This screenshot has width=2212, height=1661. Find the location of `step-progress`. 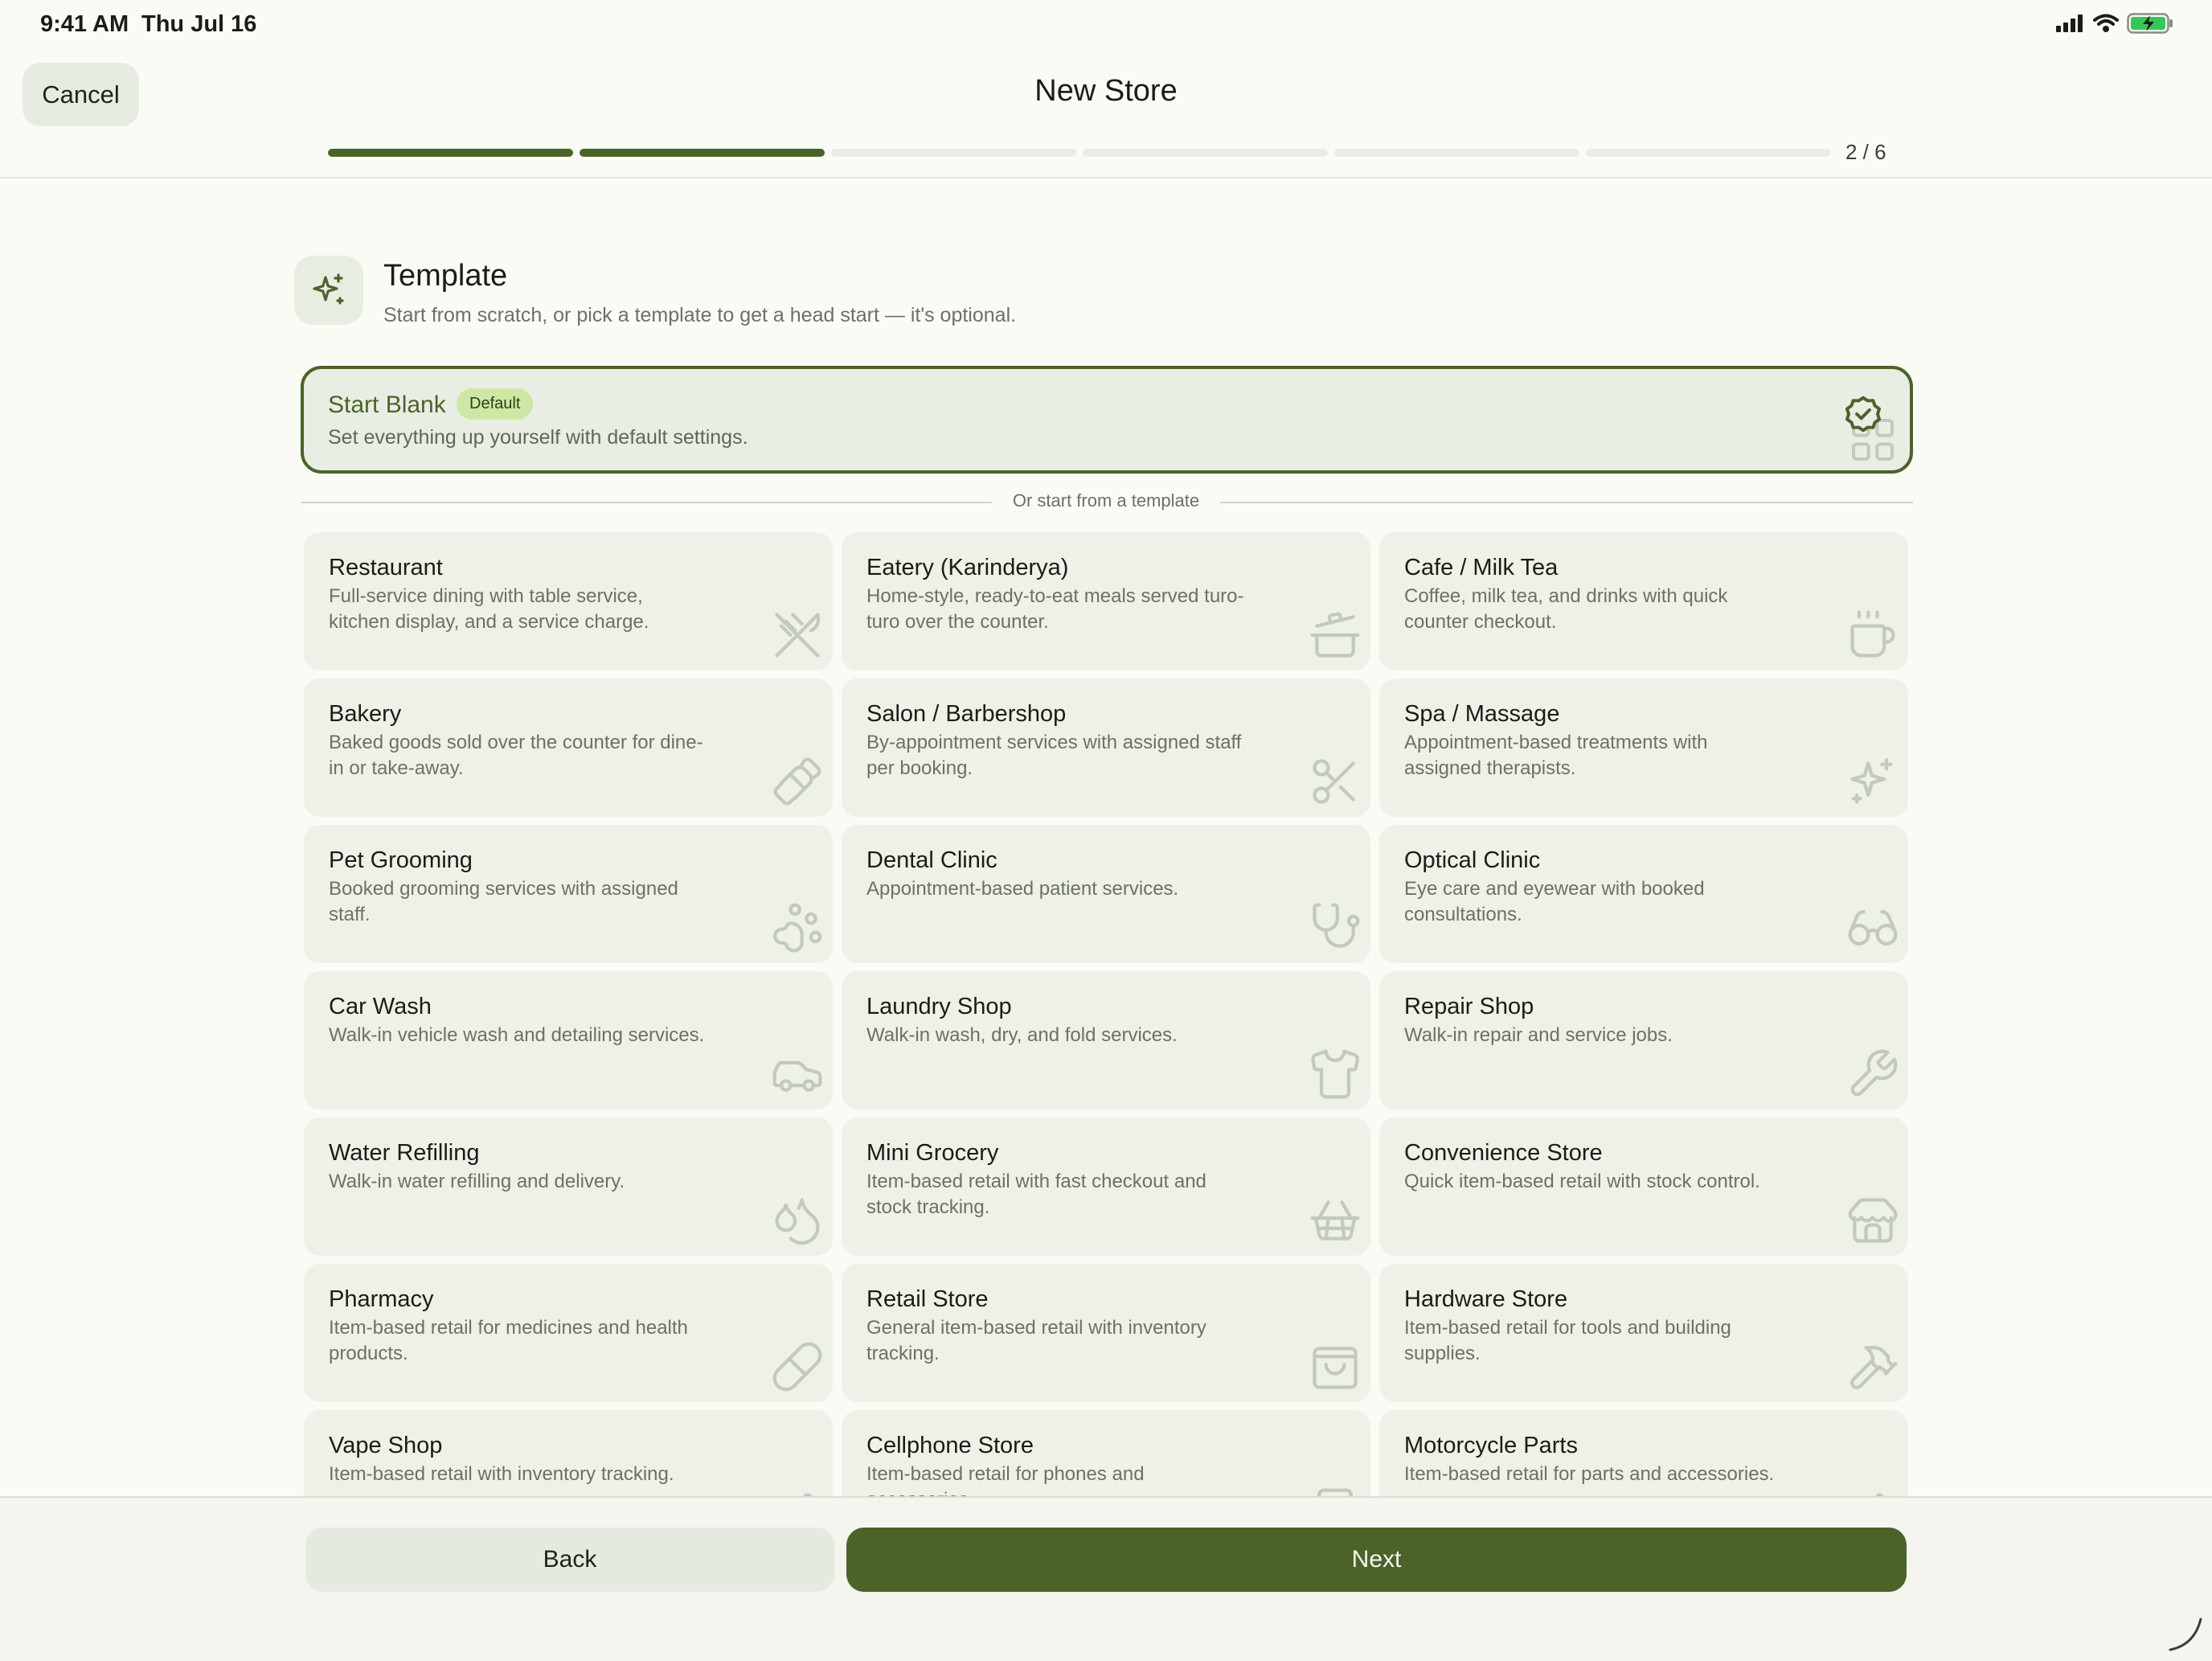

step-progress is located at coordinates (1079, 153).